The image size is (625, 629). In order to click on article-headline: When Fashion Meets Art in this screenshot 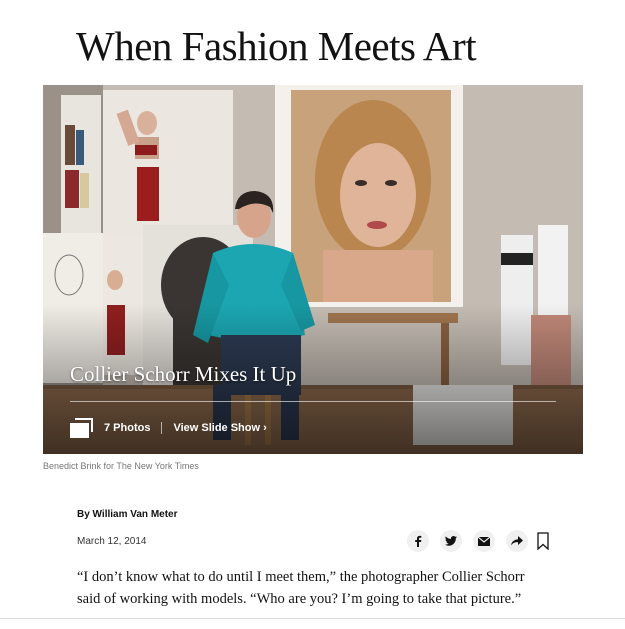, I will do `click(276, 46)`.